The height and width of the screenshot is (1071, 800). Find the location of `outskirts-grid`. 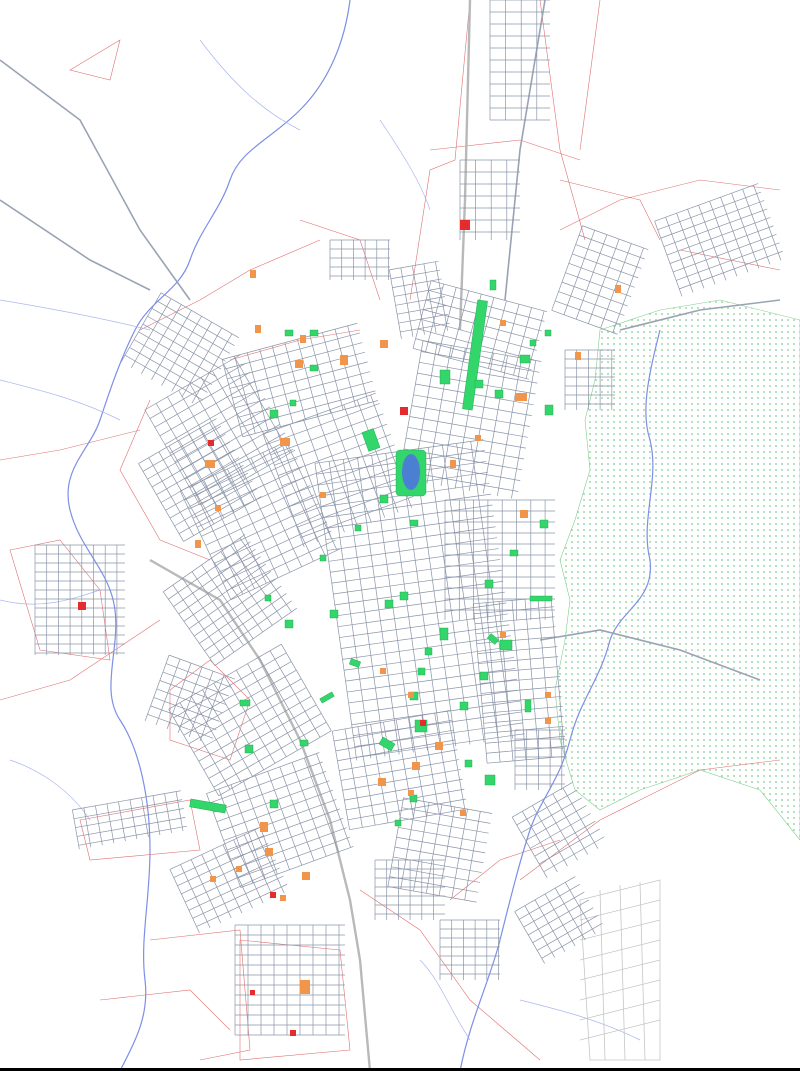

outskirts-grid is located at coordinates (620, 970).